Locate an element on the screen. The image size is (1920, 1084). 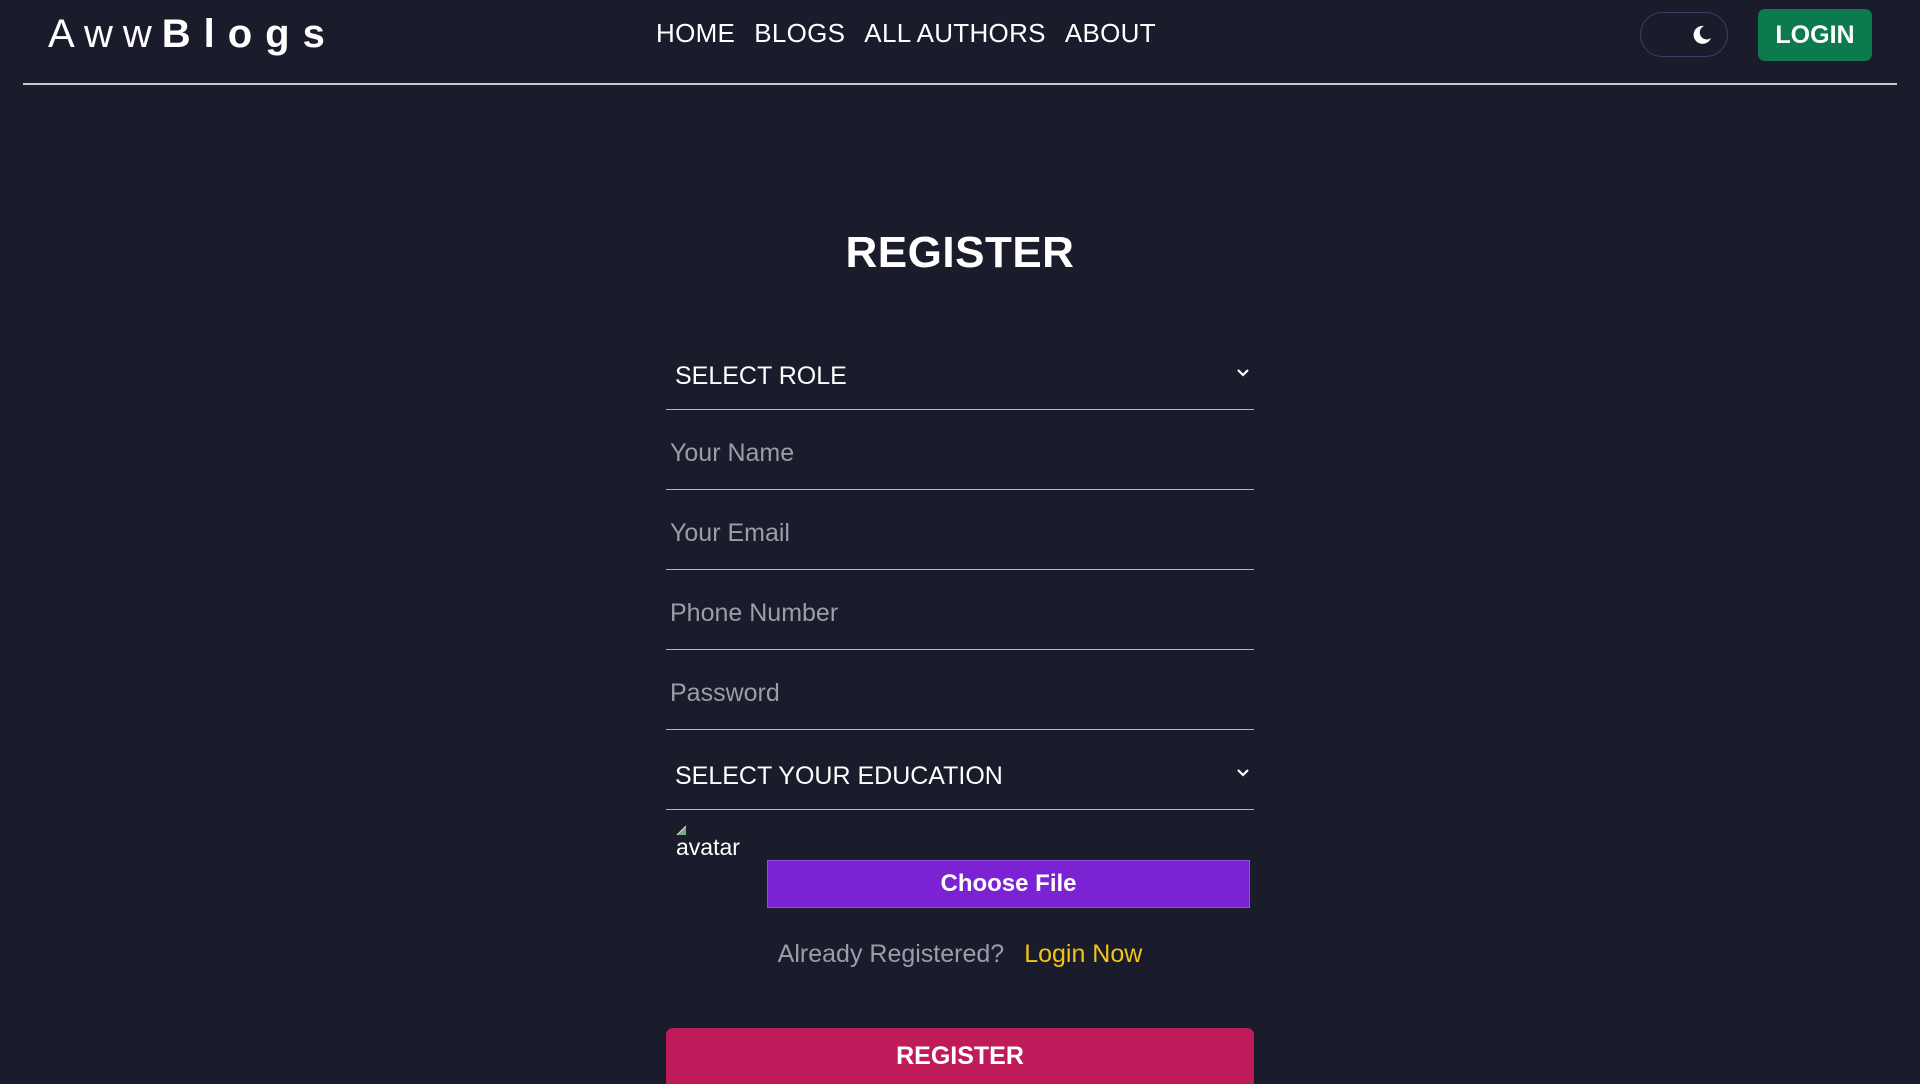
avatar-alt-text: avatar is located at coordinates (708, 847).